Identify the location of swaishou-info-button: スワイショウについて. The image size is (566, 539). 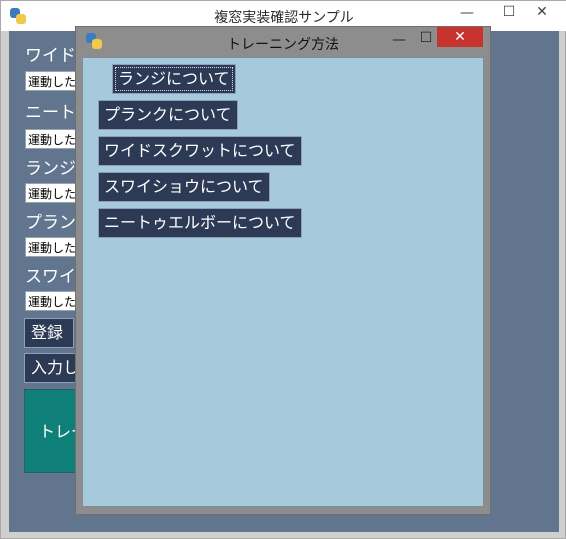
(184, 187).